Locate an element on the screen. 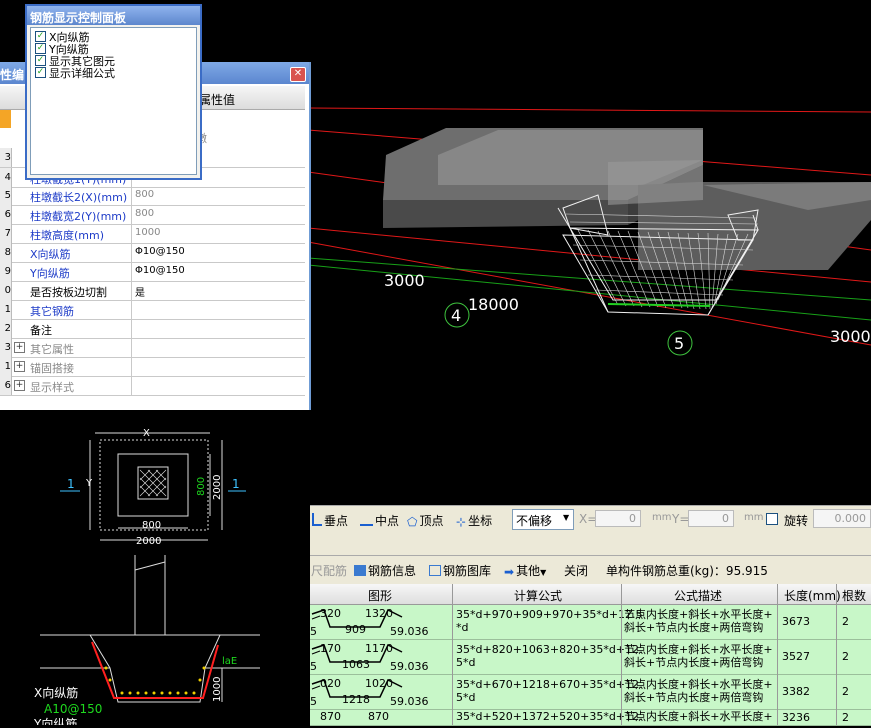 Image resolution: width=871 pixels, height=728 pixels. property-group-name: 其它属性 is located at coordinates (52, 349).